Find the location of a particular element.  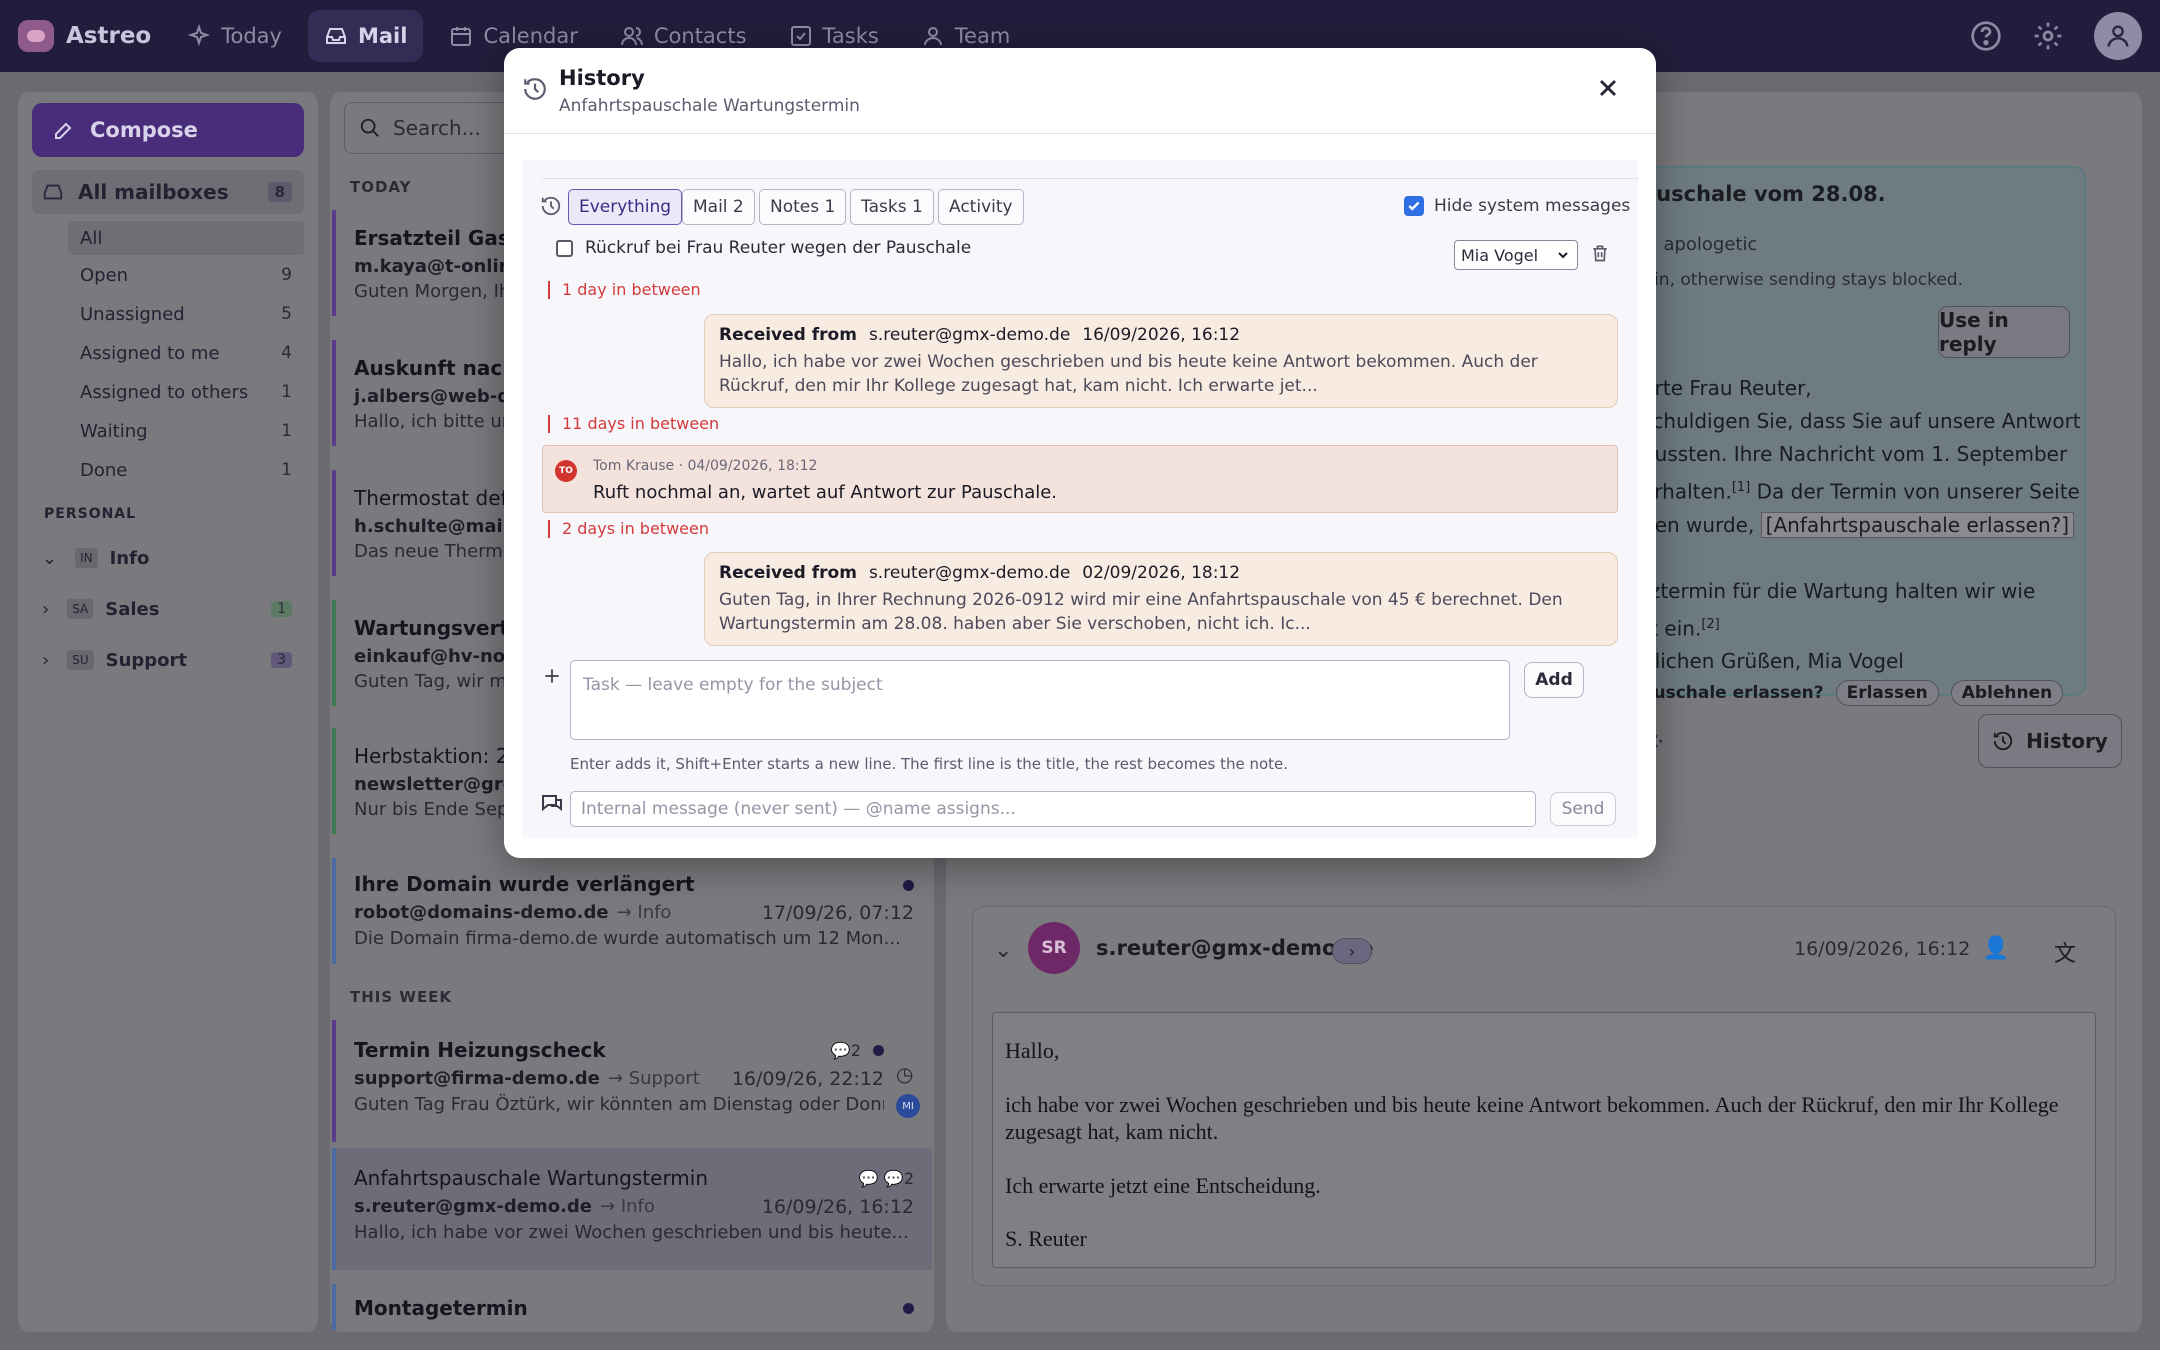

chevron-down-icon: ⌄ is located at coordinates (49, 558).